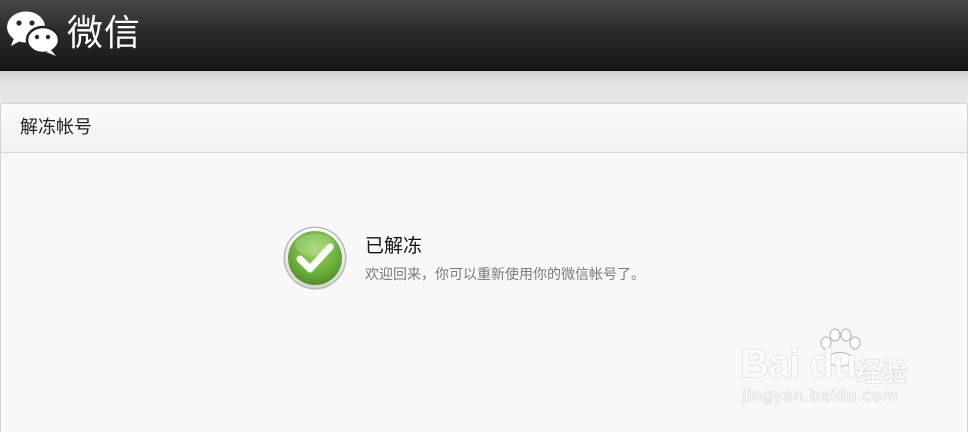 The width and height of the screenshot is (968, 432). I want to click on status-description: 欢迎回来，你可以重新使用你的微信帐号了。, so click(505, 275).